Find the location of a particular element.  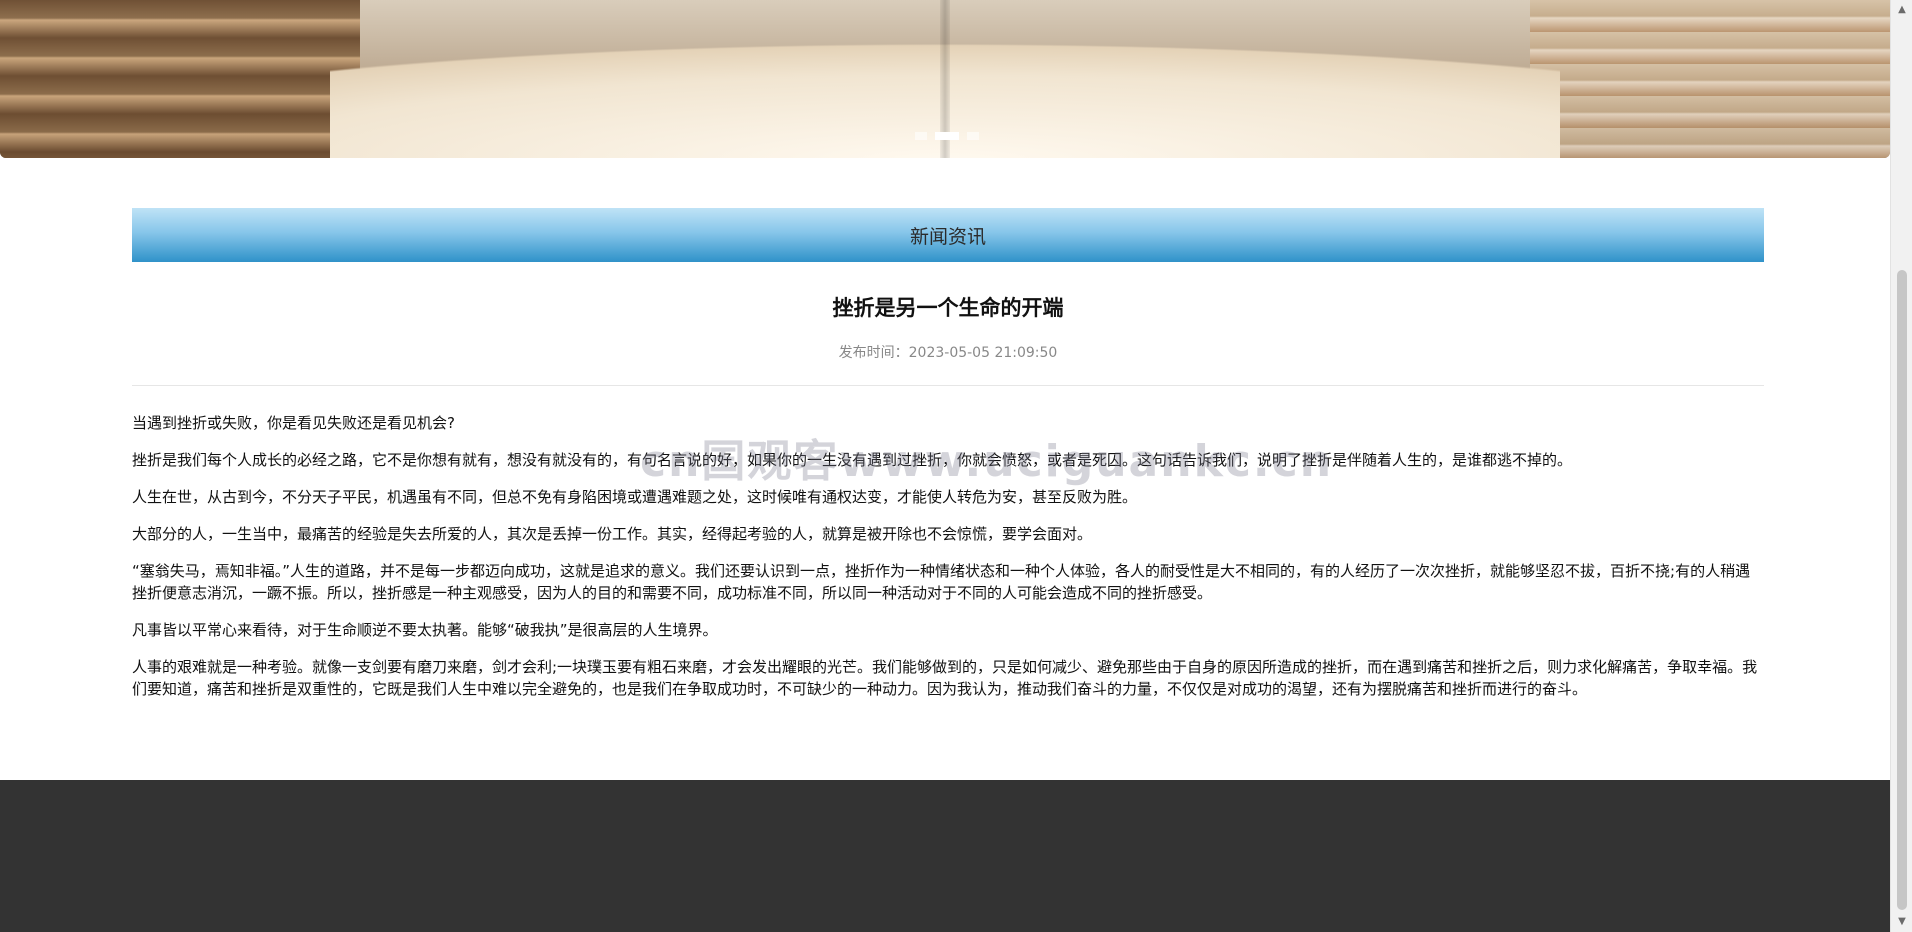

article-paragraph: 凡事皆以平常心来看待，对于生命顺逆不要太执著。能够“破我执”是很高层的人生境界。 is located at coordinates (425, 630).